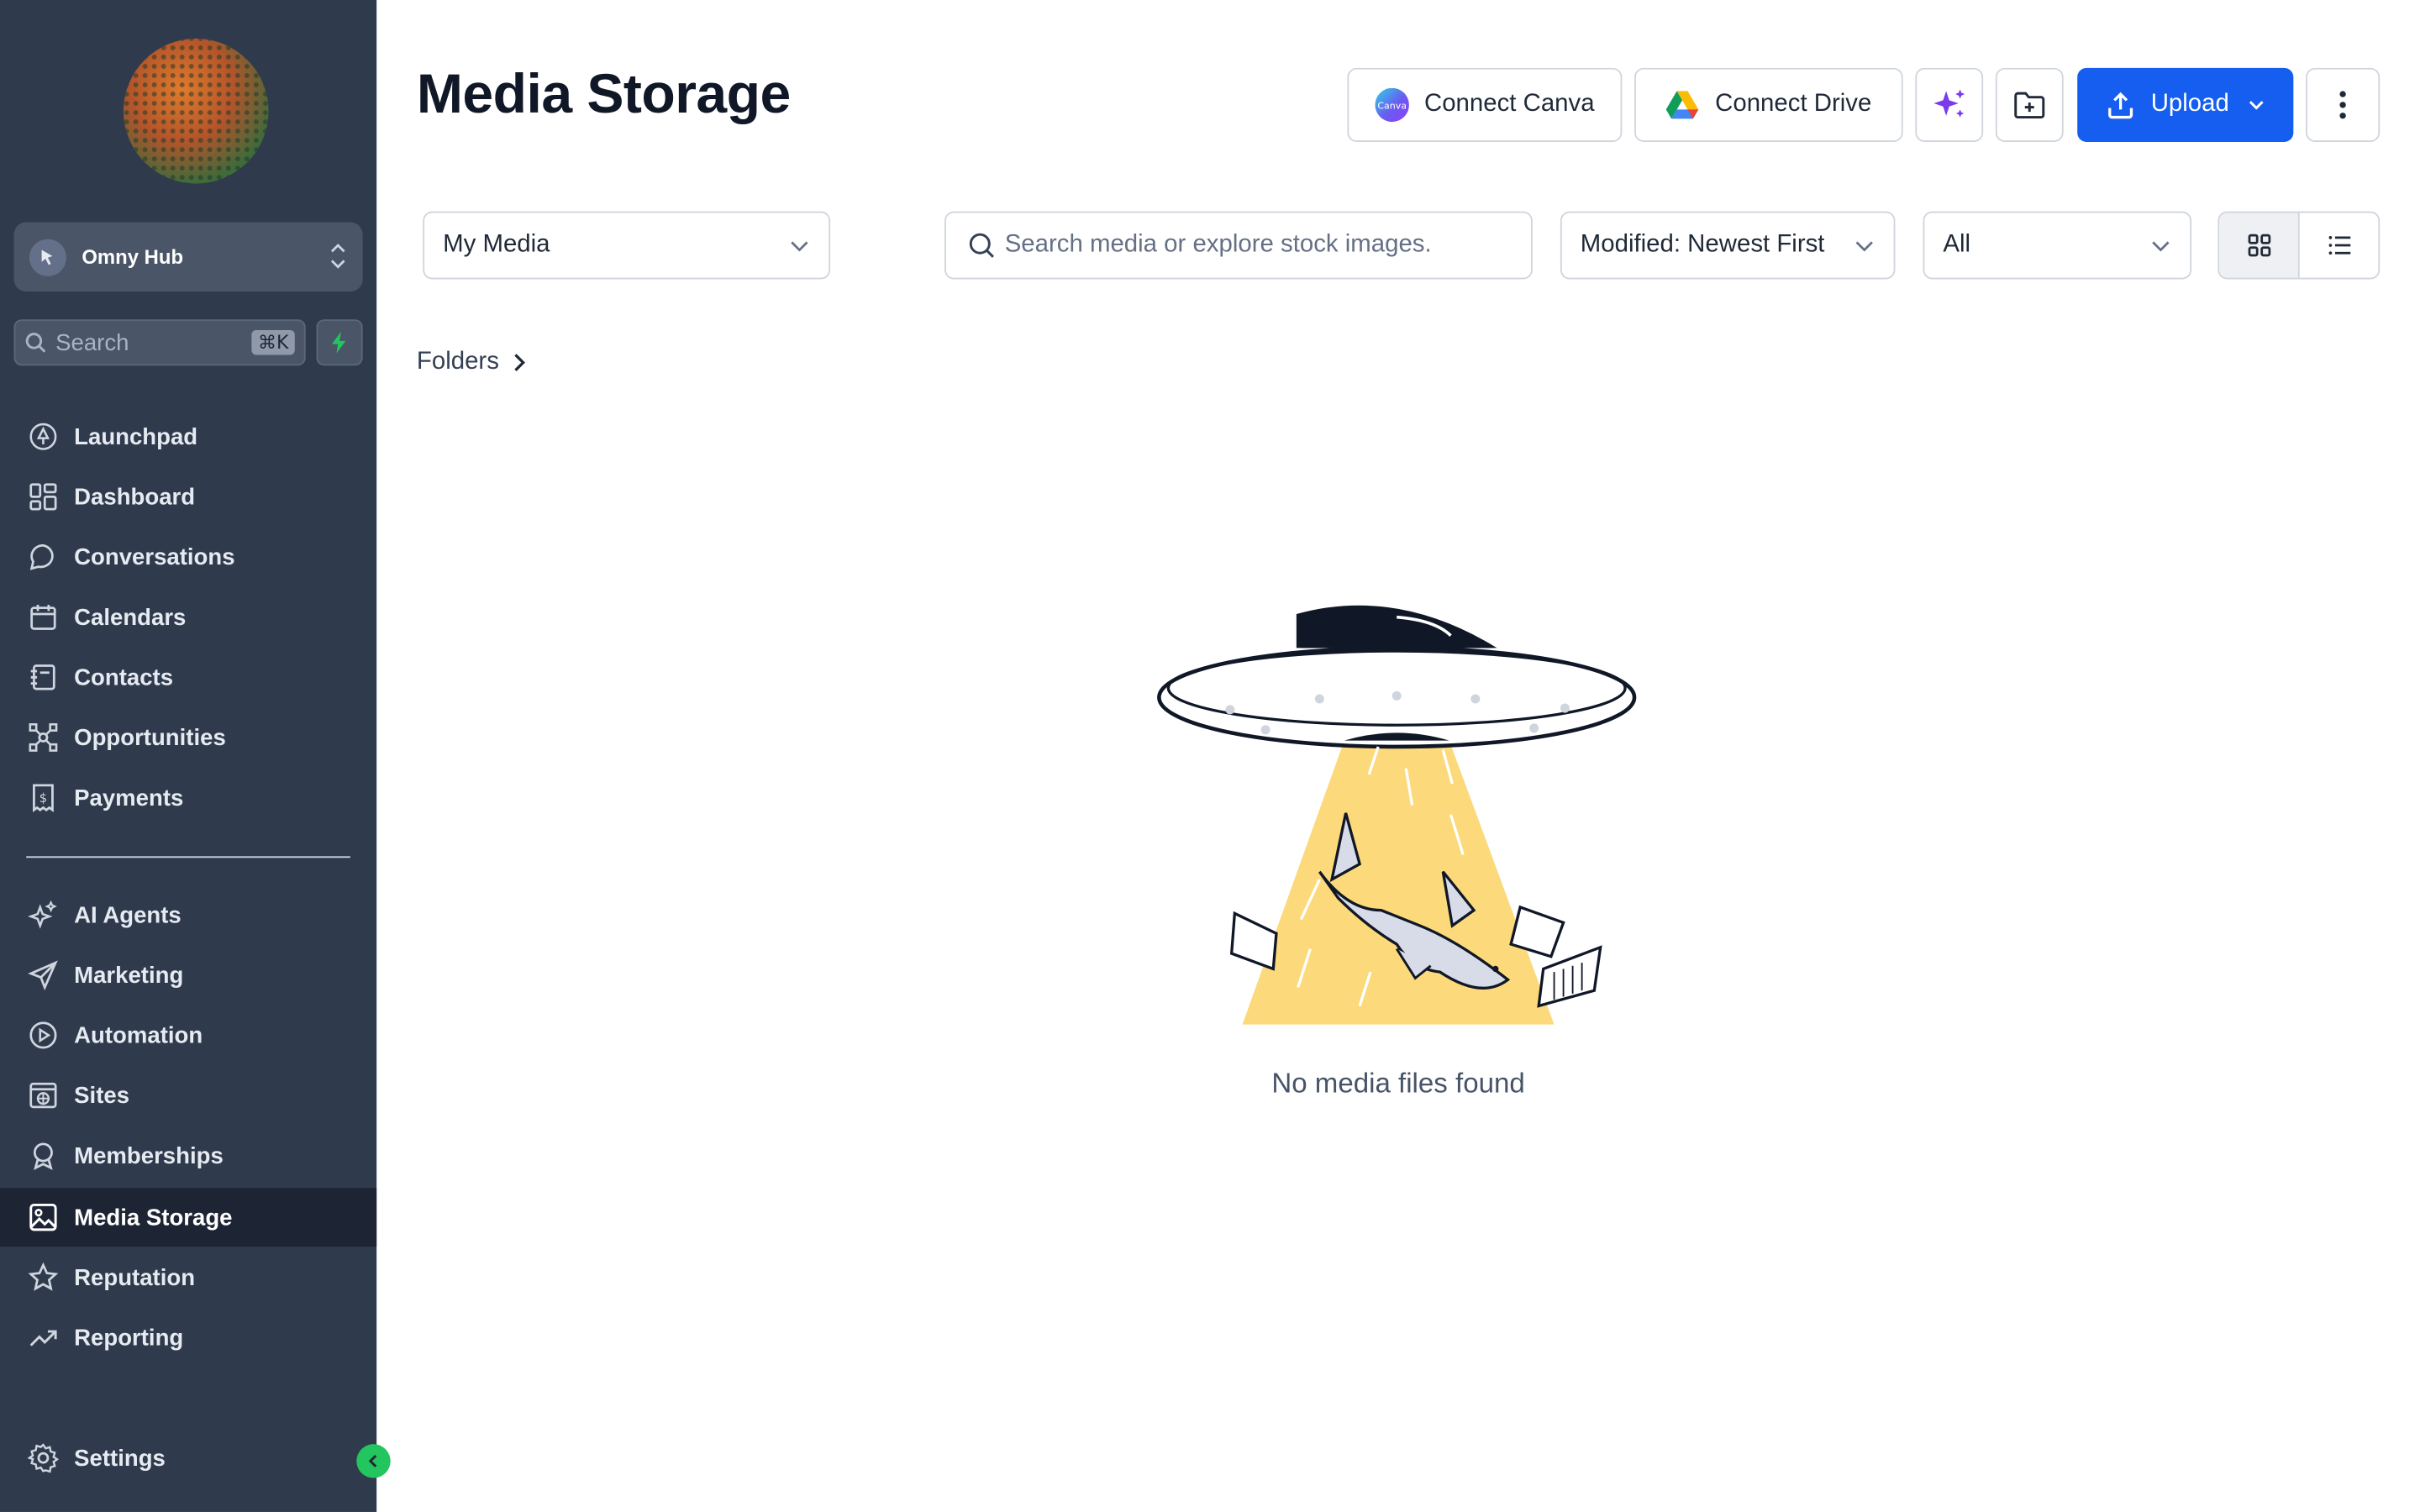 Image resolution: width=2420 pixels, height=1512 pixels. Describe the element at coordinates (120, 1458) in the screenshot. I see `sidebar-item-label: Settings` at that location.